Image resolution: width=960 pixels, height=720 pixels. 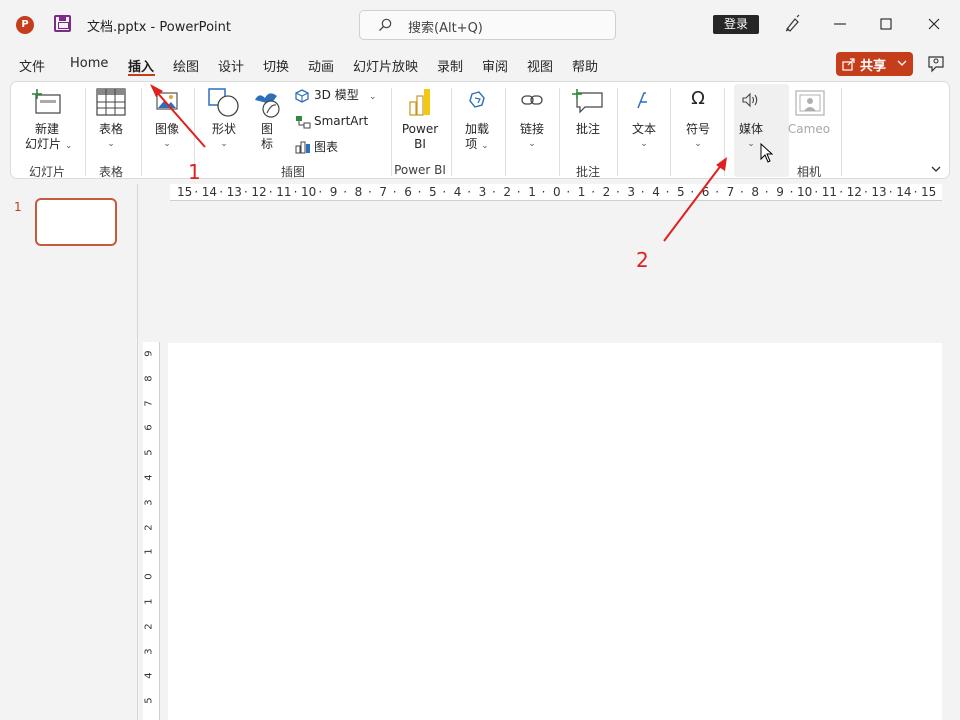 I want to click on comment-icon, so click(x=936, y=64).